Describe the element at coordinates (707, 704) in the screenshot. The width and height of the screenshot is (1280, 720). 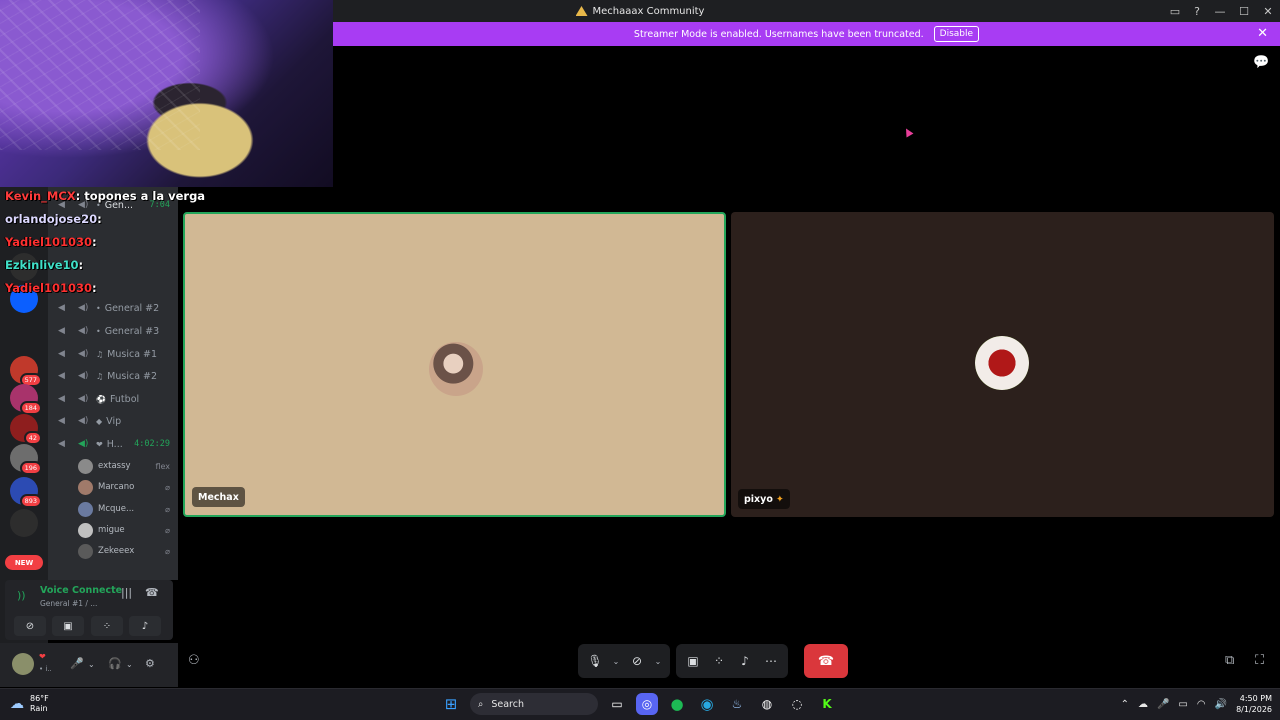
I see `edge-icon: ◉` at that location.